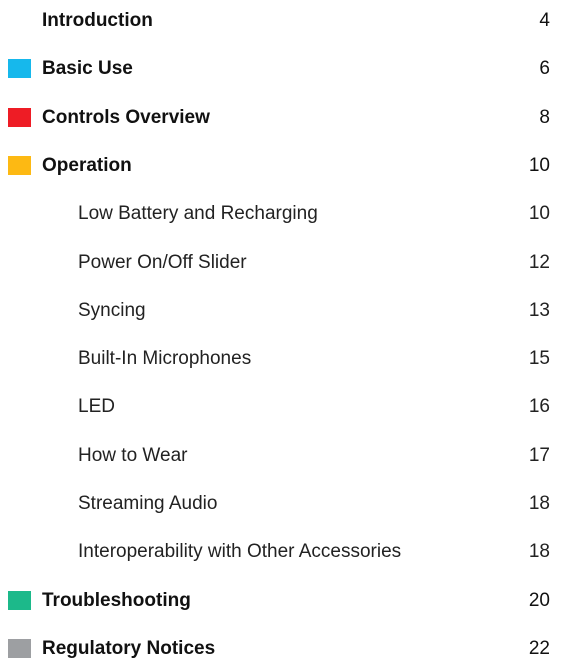  What do you see at coordinates (162, 262) in the screenshot?
I see `toc-subentry-title: Power On/Off Slider` at bounding box center [162, 262].